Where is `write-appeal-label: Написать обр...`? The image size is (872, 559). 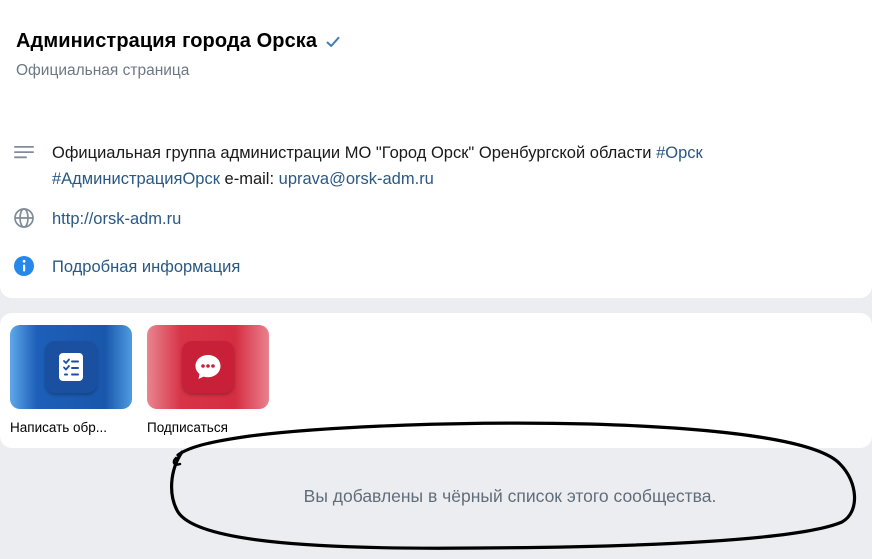
write-appeal-label: Написать обр... is located at coordinates (59, 427).